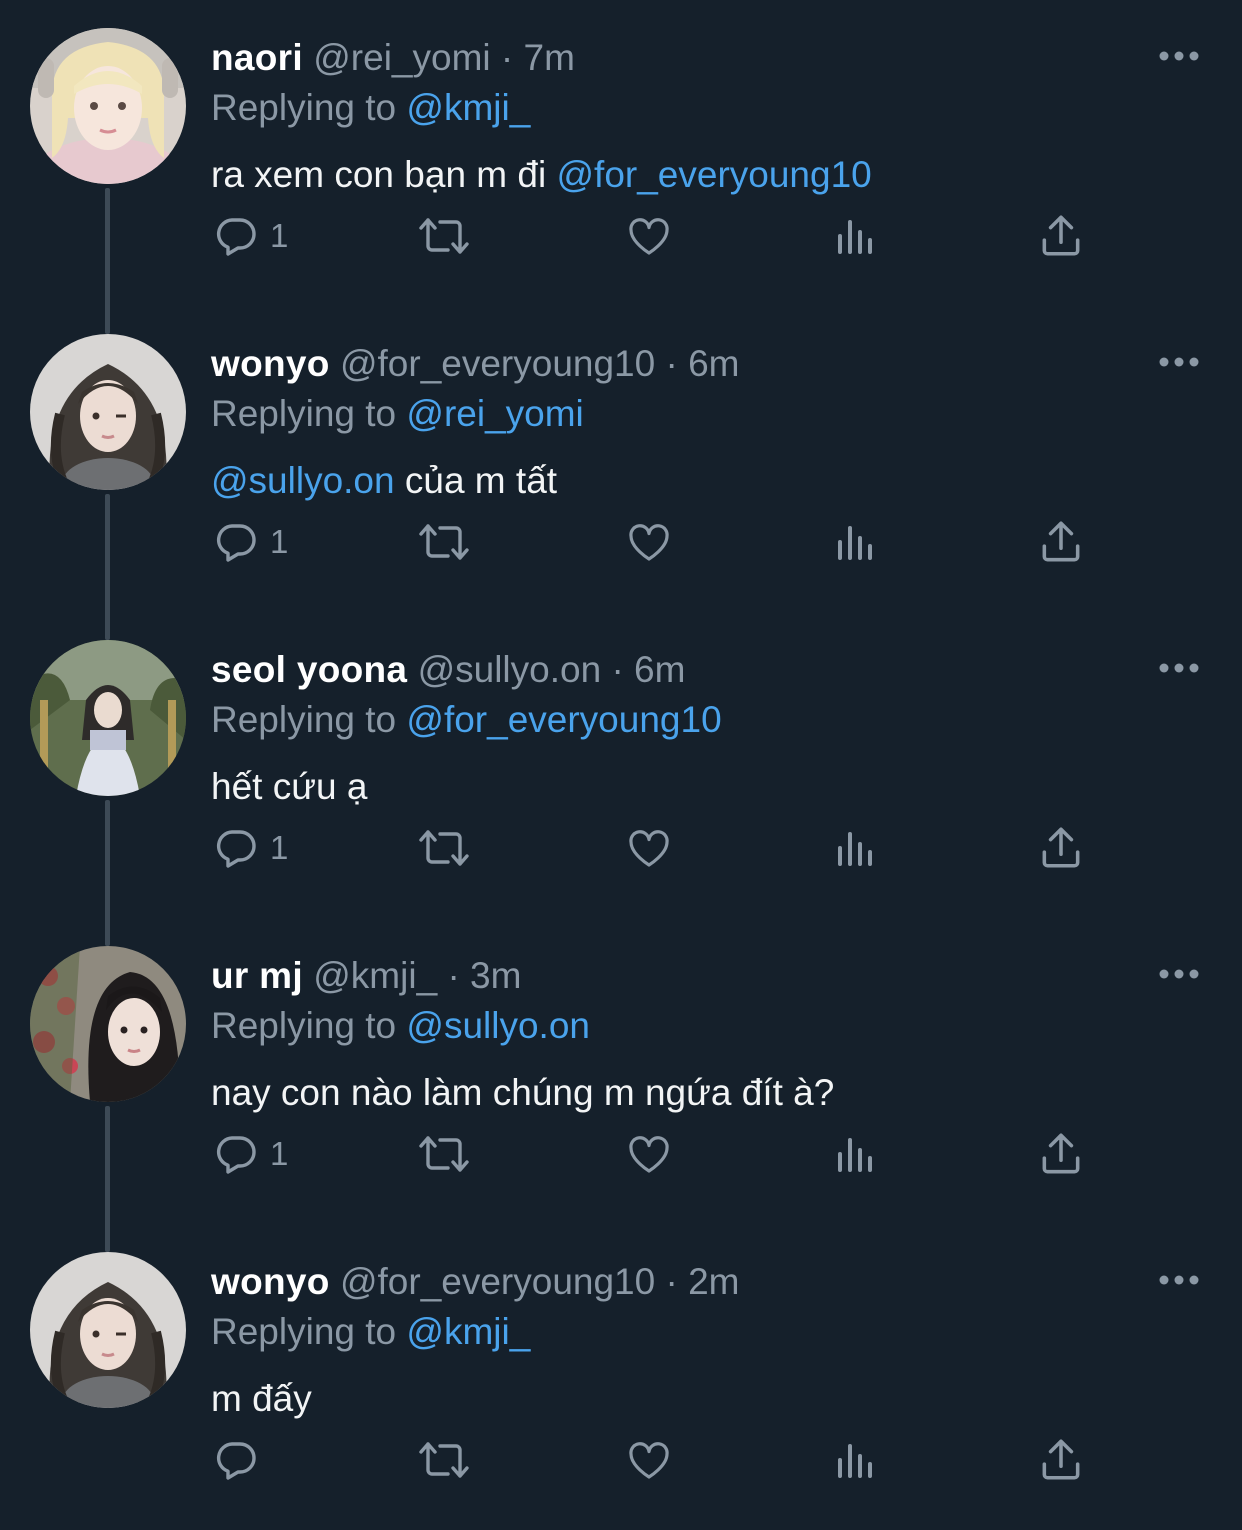 The width and height of the screenshot is (1242, 1530). I want to click on tweet-header: seol yoona @sullyo.on · 6m, so click(448, 670).